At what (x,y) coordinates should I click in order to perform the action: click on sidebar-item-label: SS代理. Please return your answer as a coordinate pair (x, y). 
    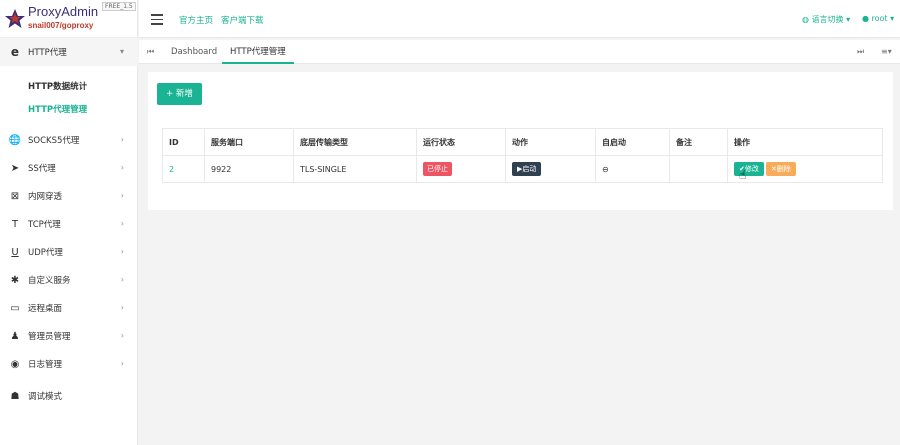
    Looking at the image, I should click on (42, 169).